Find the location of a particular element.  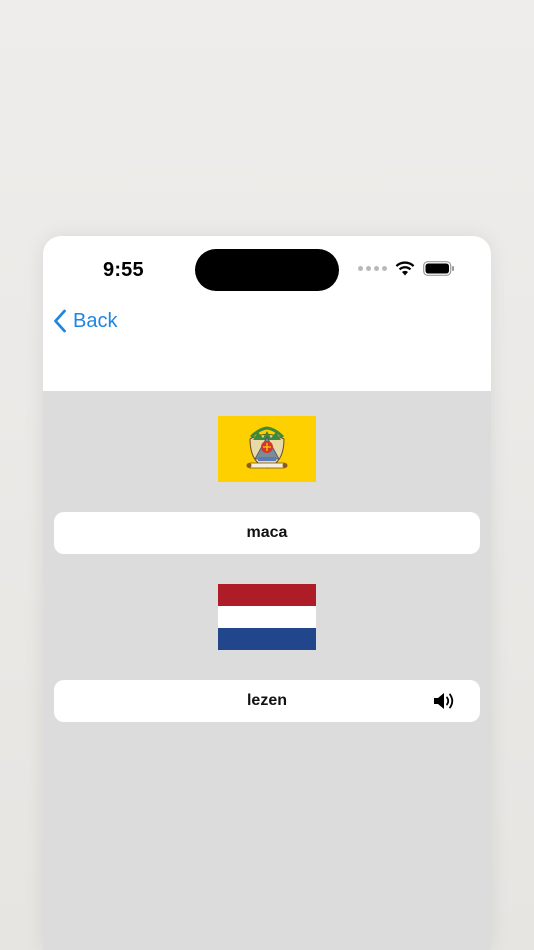

signal-icon is located at coordinates (372, 268).